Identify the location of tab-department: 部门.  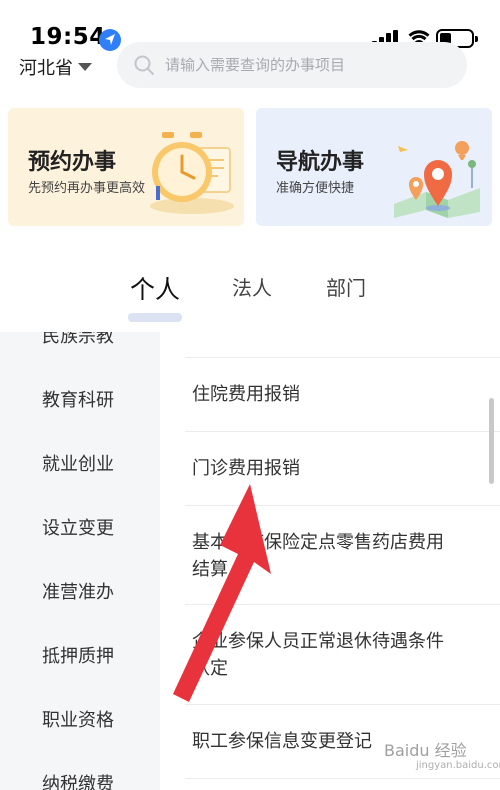
(346, 286).